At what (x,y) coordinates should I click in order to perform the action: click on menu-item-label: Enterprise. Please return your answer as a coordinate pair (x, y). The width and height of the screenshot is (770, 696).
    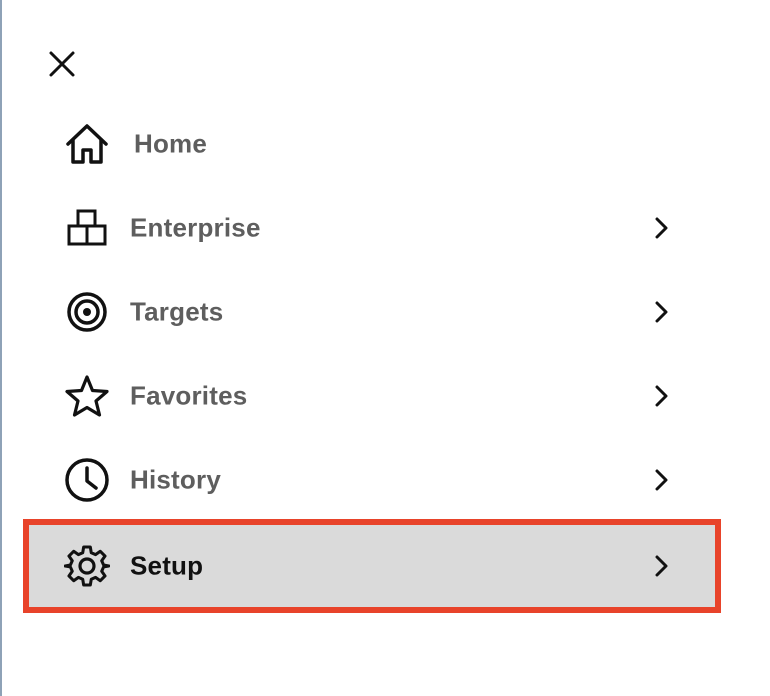
    Looking at the image, I should click on (195, 227).